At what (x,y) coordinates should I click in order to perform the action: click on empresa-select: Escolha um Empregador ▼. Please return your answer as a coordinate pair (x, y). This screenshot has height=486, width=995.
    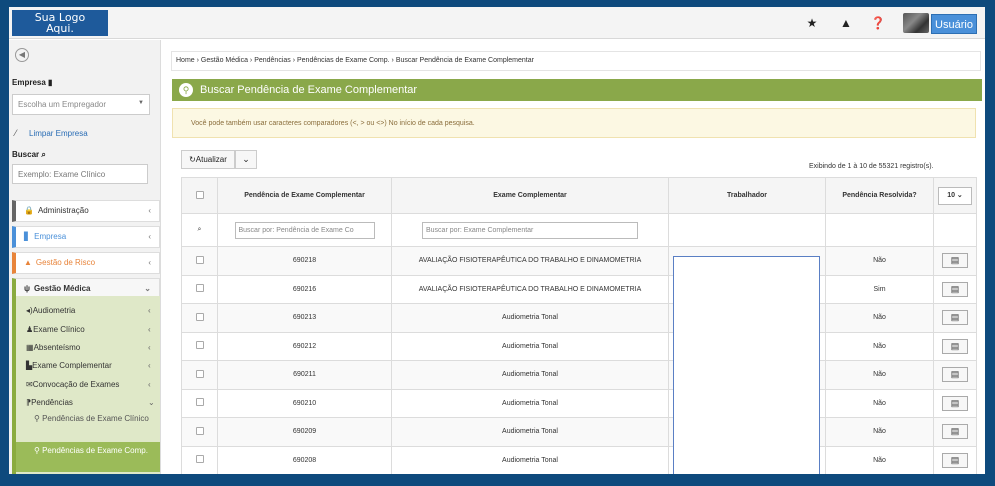
    Looking at the image, I should click on (81, 104).